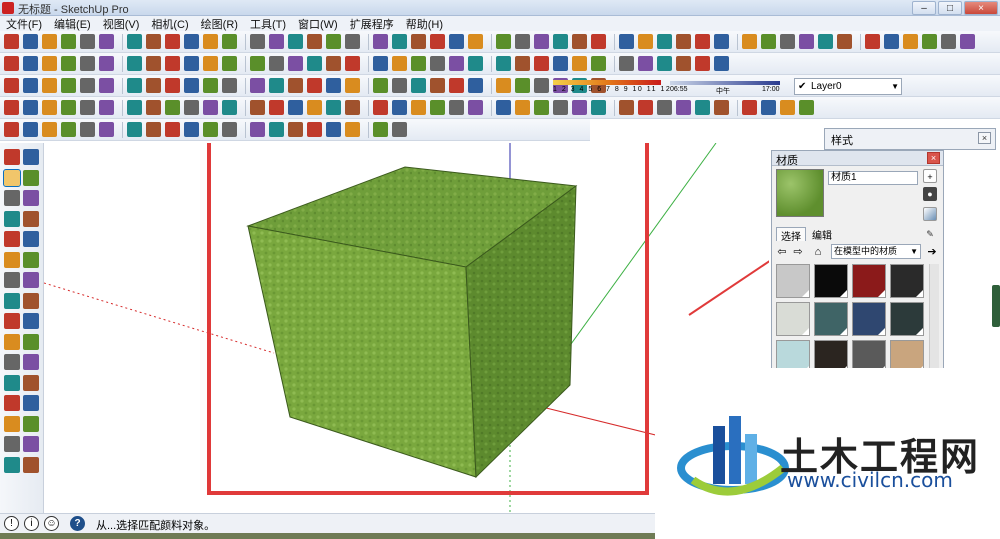 The image size is (1000, 539). Describe the element at coordinates (219, 24) in the screenshot. I see `menu-draw: 绘图(R)` at that location.